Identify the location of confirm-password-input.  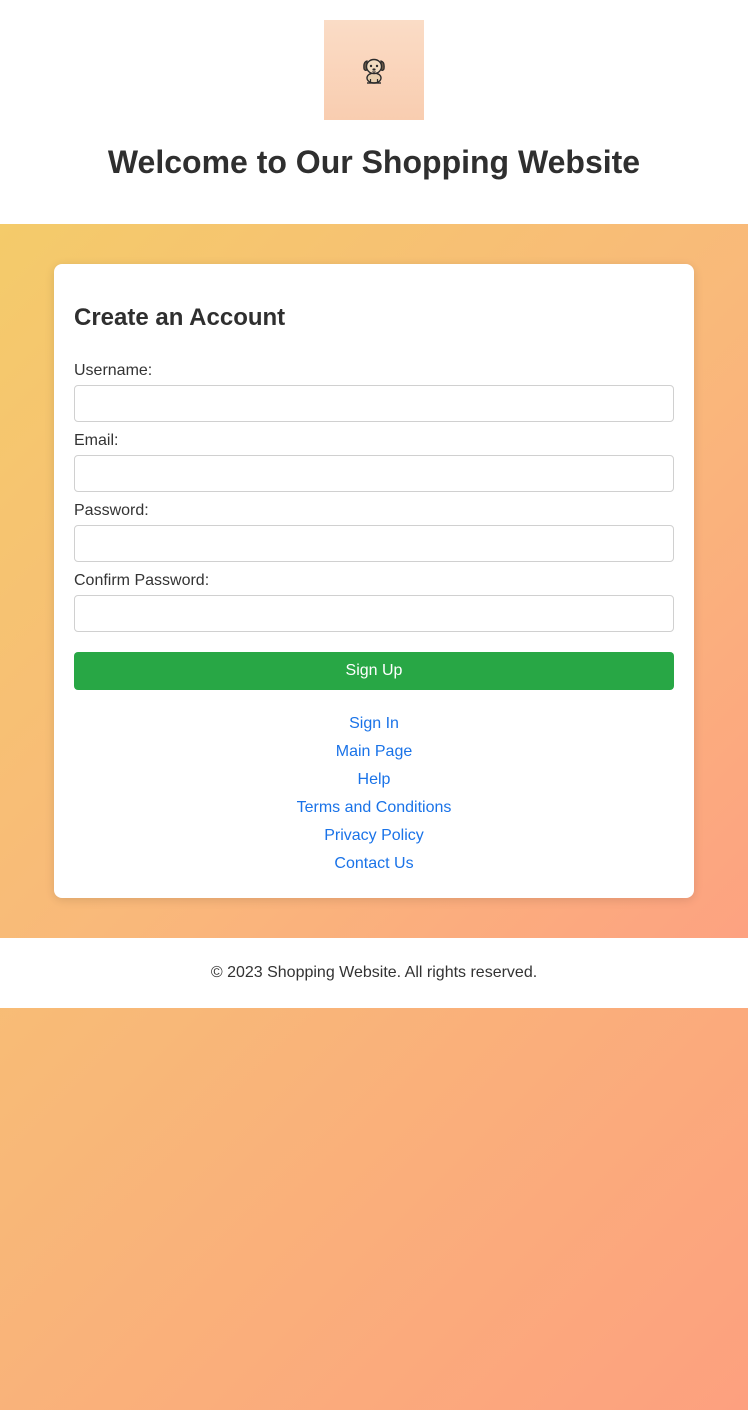
(374, 613).